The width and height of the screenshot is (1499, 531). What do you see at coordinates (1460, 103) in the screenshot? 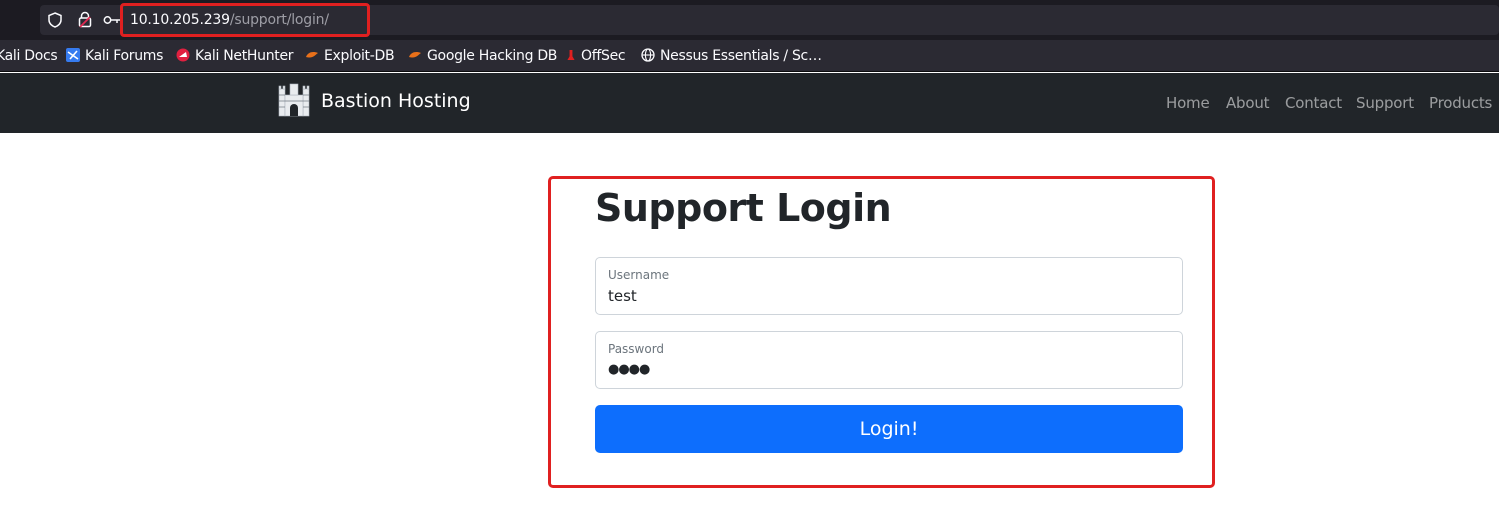
I see `nav-link-products: Products` at bounding box center [1460, 103].